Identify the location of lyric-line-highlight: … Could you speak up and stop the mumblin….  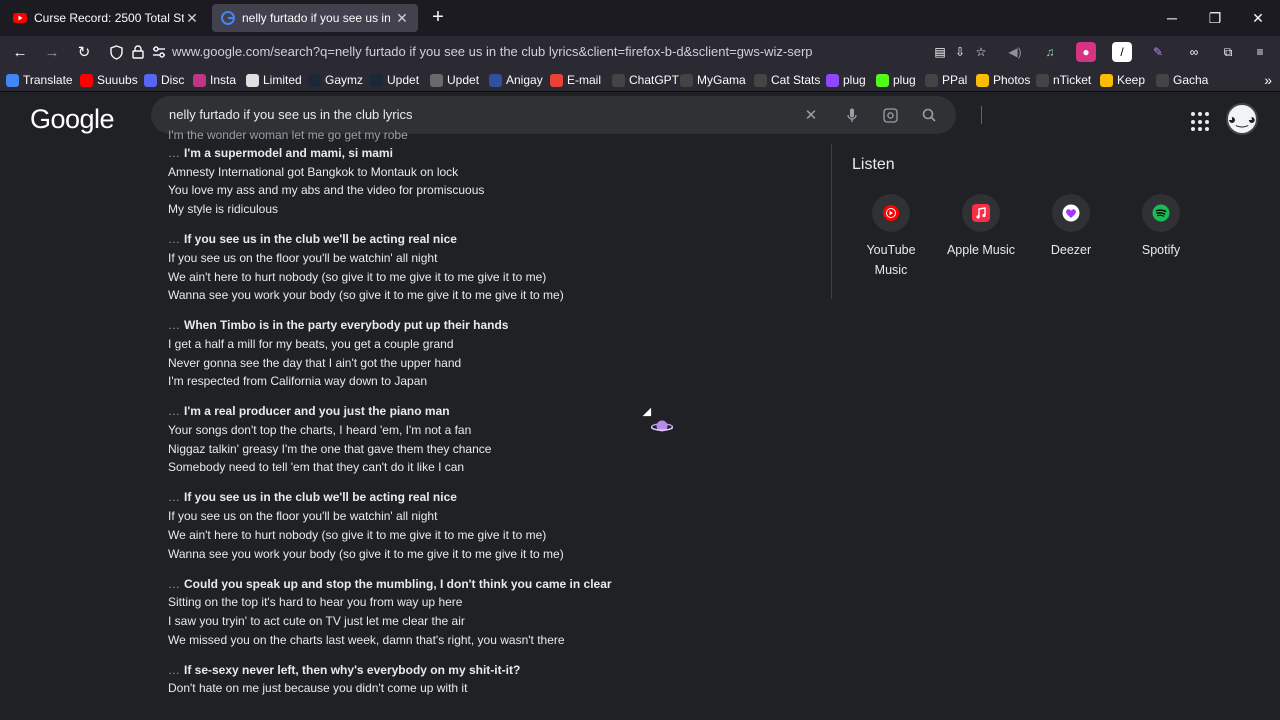
(488, 584).